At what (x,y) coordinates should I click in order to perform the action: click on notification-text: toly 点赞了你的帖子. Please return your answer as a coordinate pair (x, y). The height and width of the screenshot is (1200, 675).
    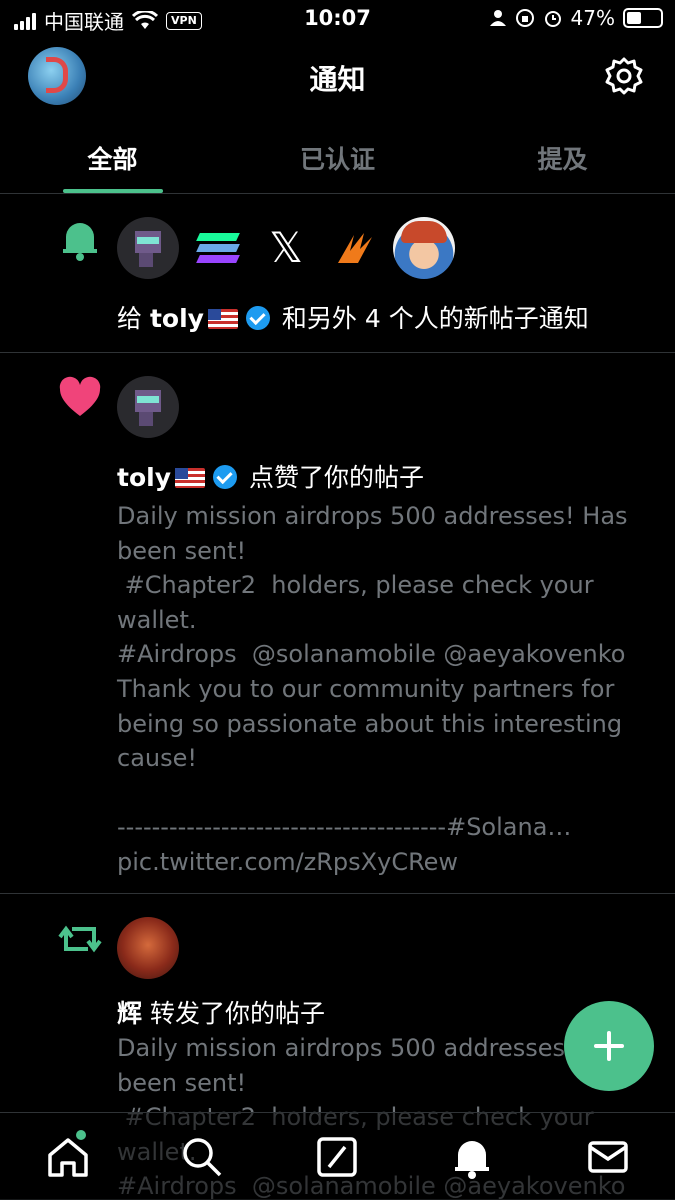
    Looking at the image, I should click on (270, 476).